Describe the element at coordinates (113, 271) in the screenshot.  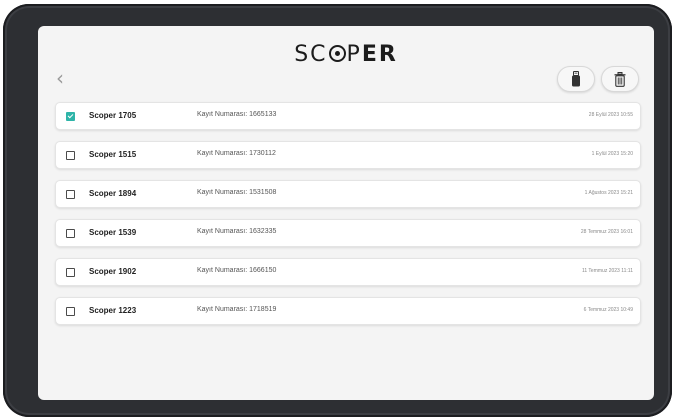
I see `record-name: Scoper 1902` at that location.